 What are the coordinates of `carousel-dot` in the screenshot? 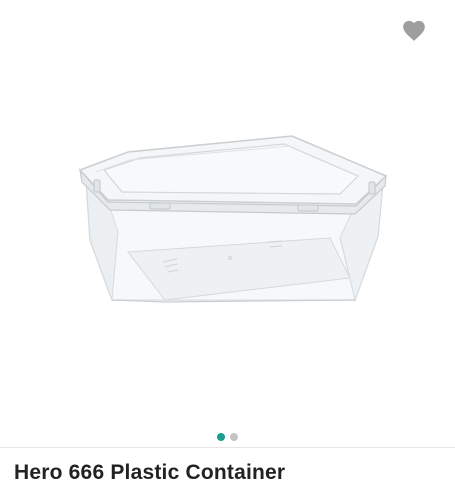 It's located at (234, 437).